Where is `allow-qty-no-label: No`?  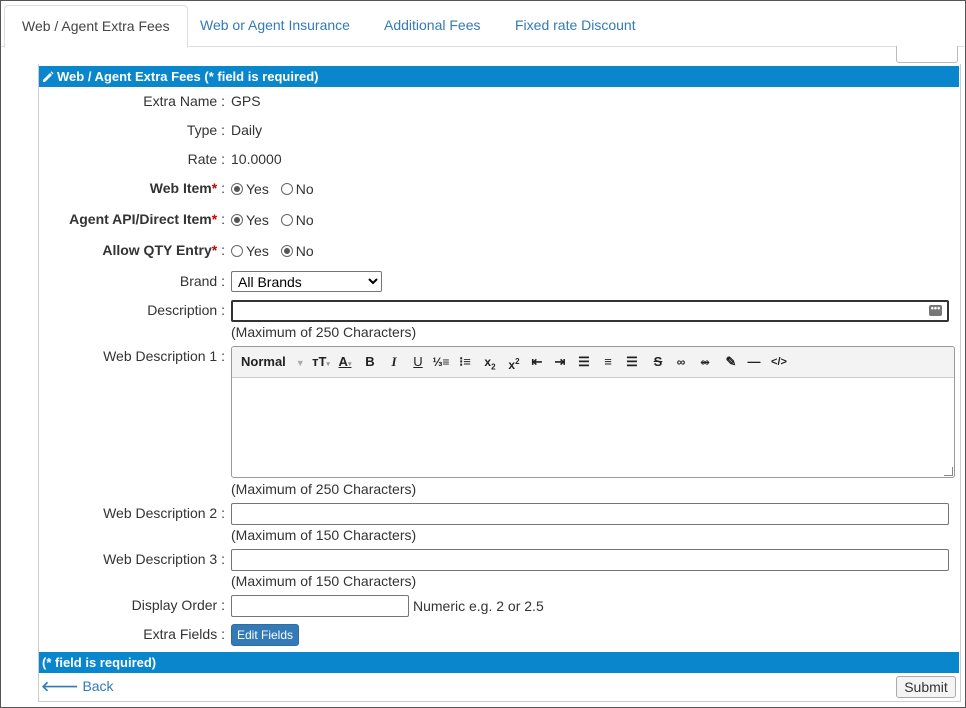
allow-qty-no-label: No is located at coordinates (304, 251).